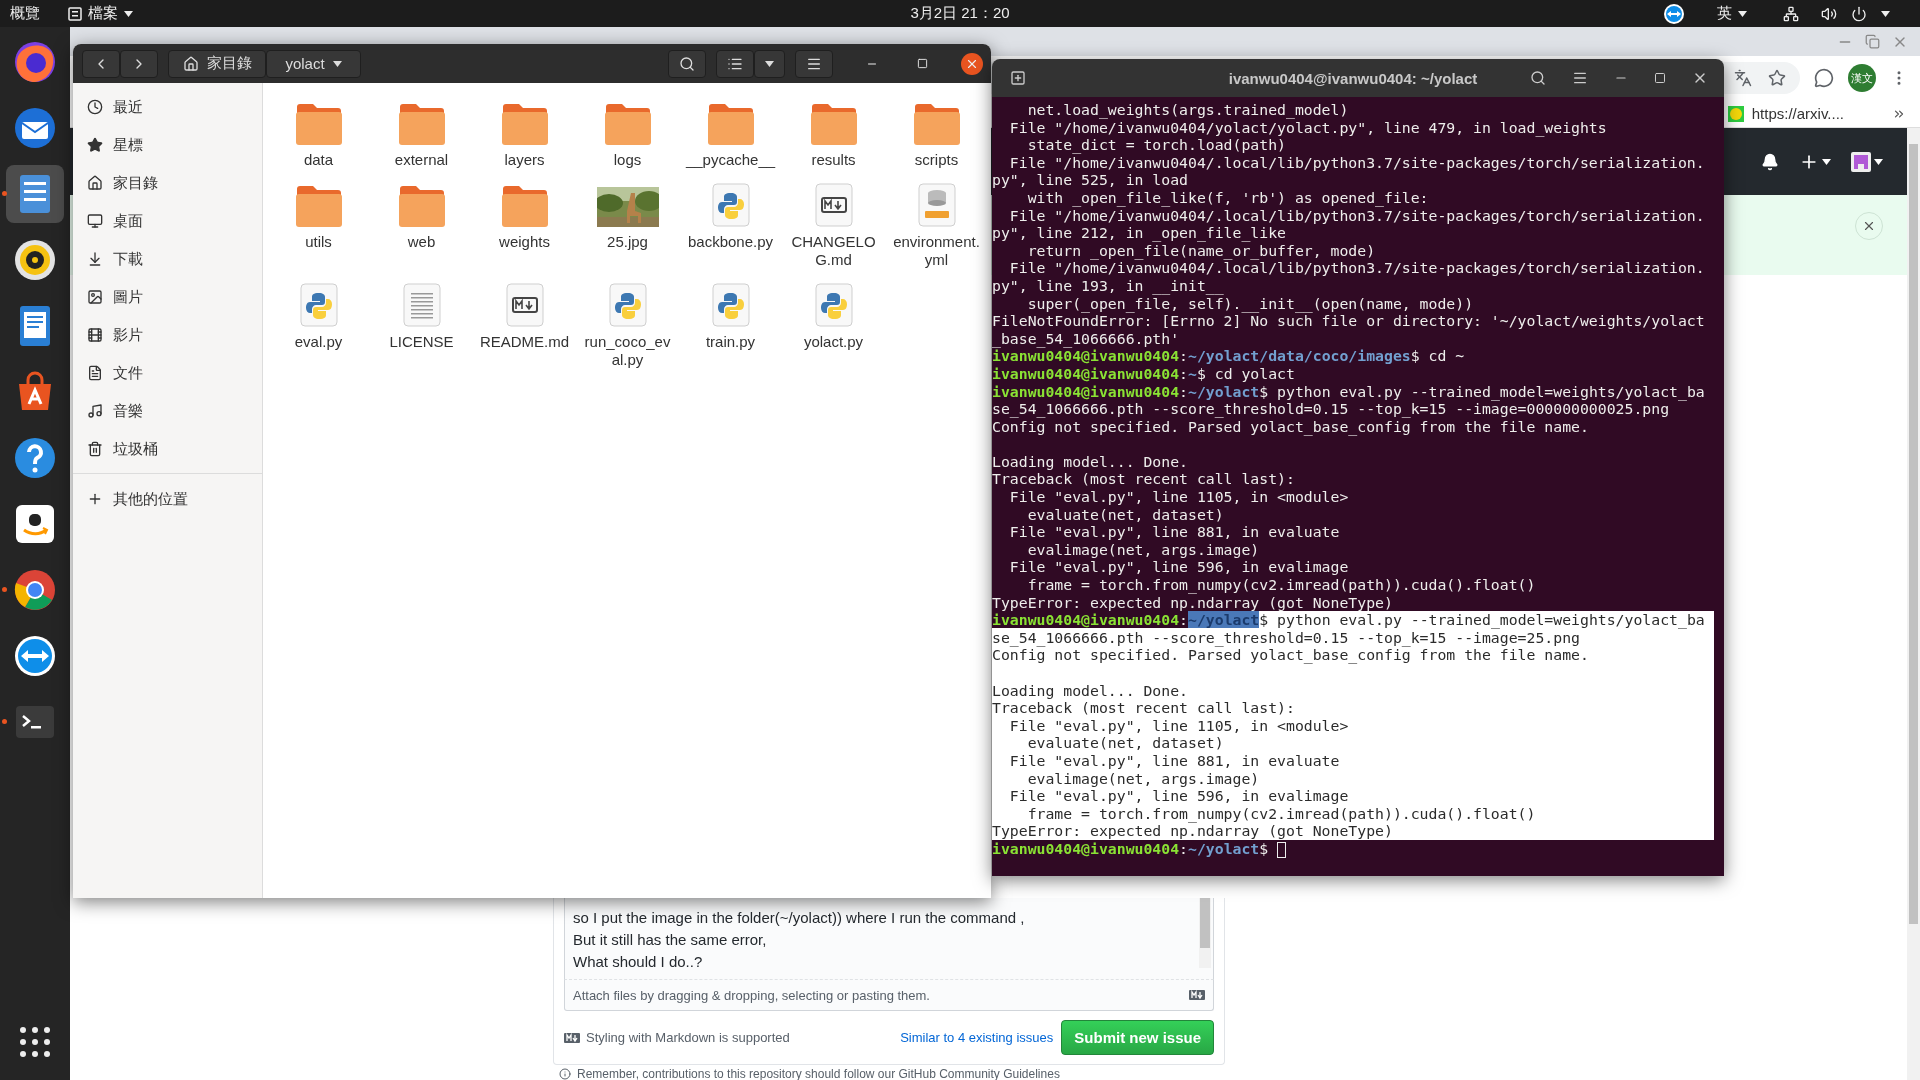 The image size is (1920, 1080). Describe the element at coordinates (972, 63) in the screenshot. I see `close-button` at that location.